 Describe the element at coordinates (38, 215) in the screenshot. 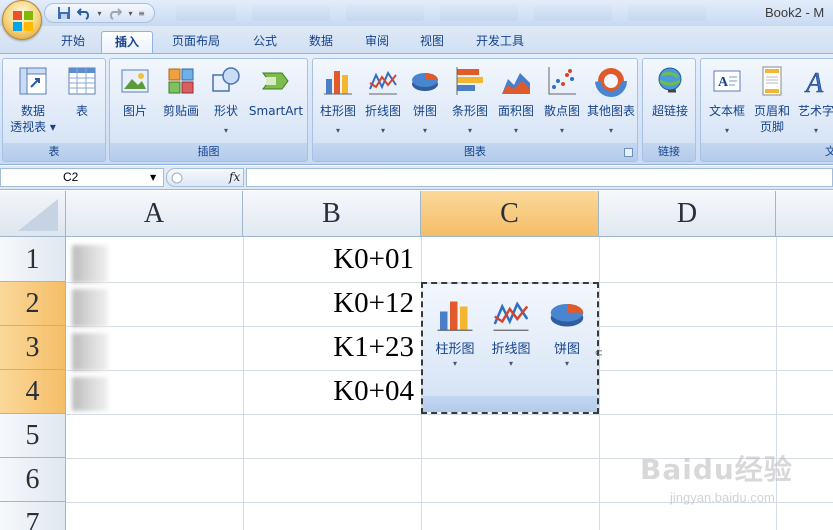

I see `select-all-triangle-icon` at that location.